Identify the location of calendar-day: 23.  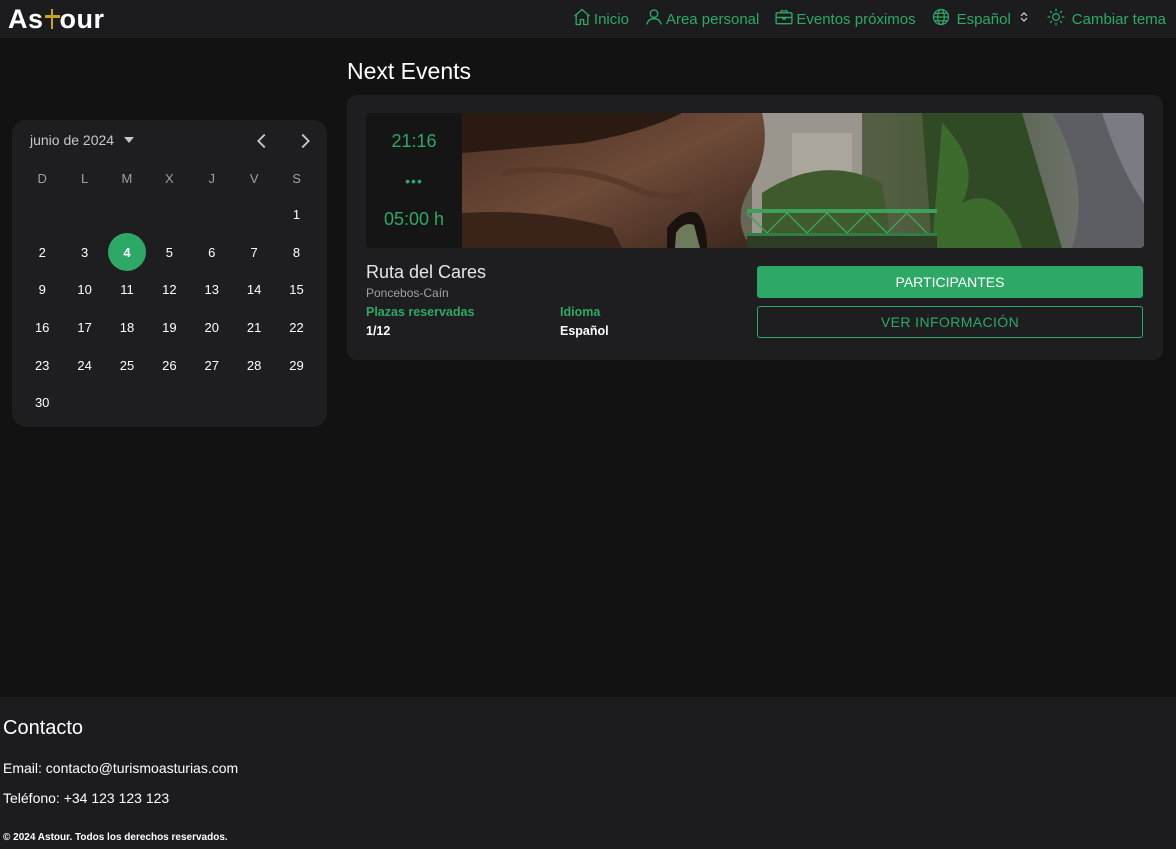
(42, 365).